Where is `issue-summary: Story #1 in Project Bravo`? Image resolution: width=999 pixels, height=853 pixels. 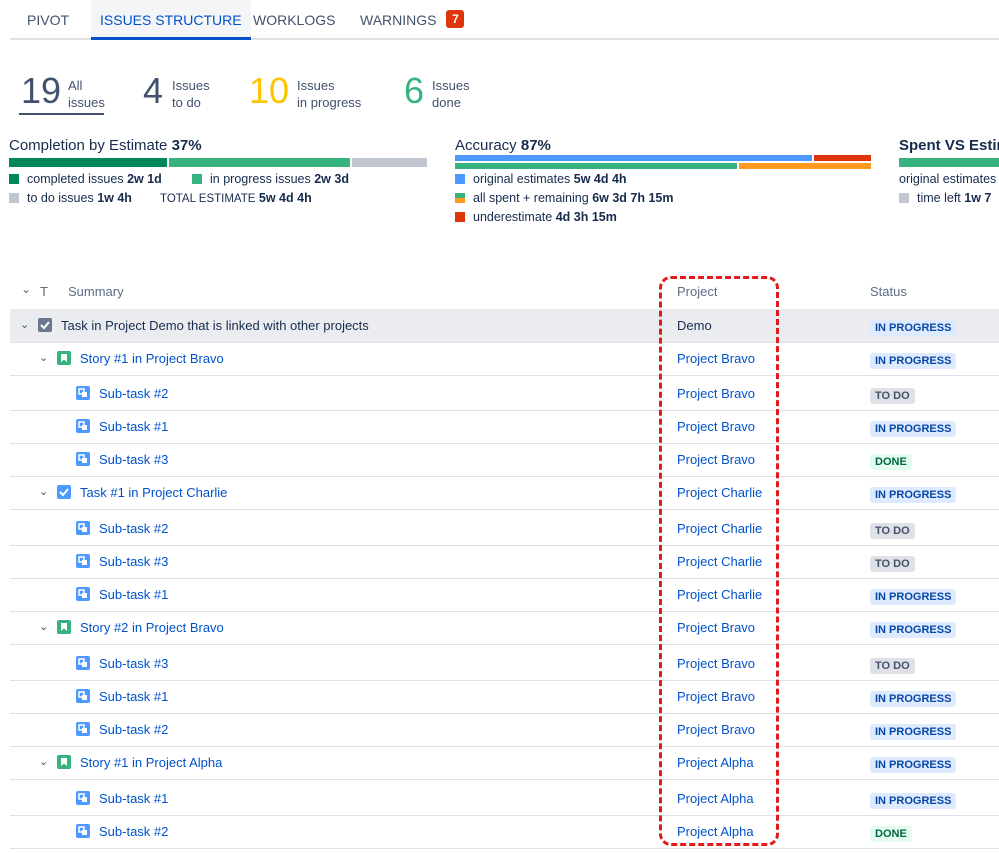 issue-summary: Story #1 in Project Bravo is located at coordinates (152, 358).